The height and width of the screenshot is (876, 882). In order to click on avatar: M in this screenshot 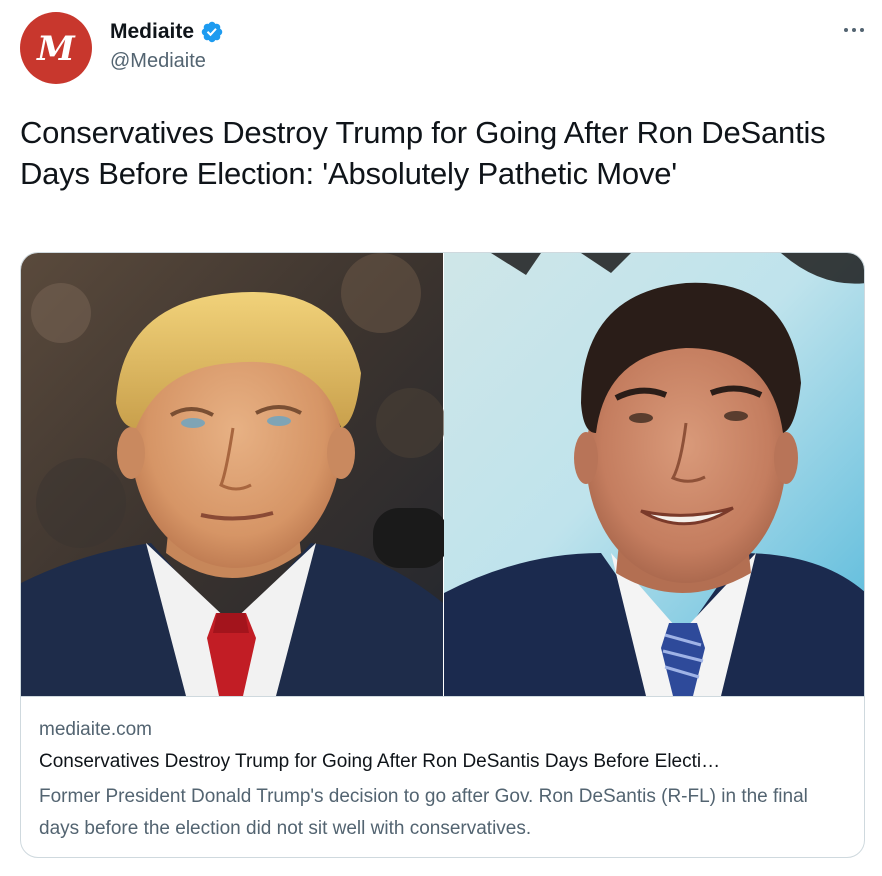, I will do `click(56, 48)`.